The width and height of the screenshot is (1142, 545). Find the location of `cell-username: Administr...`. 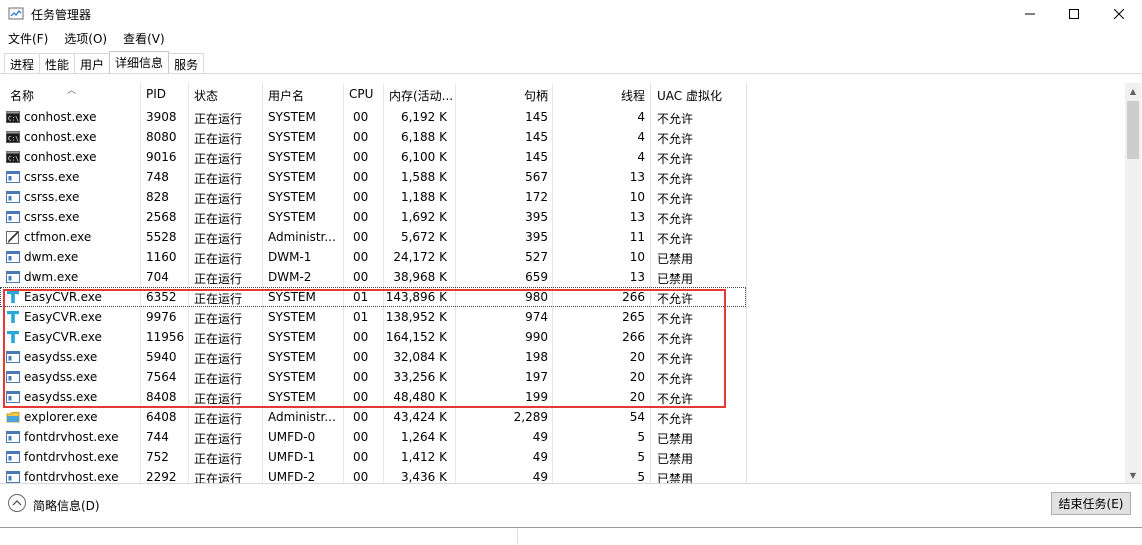

cell-username: Administr... is located at coordinates (302, 237).